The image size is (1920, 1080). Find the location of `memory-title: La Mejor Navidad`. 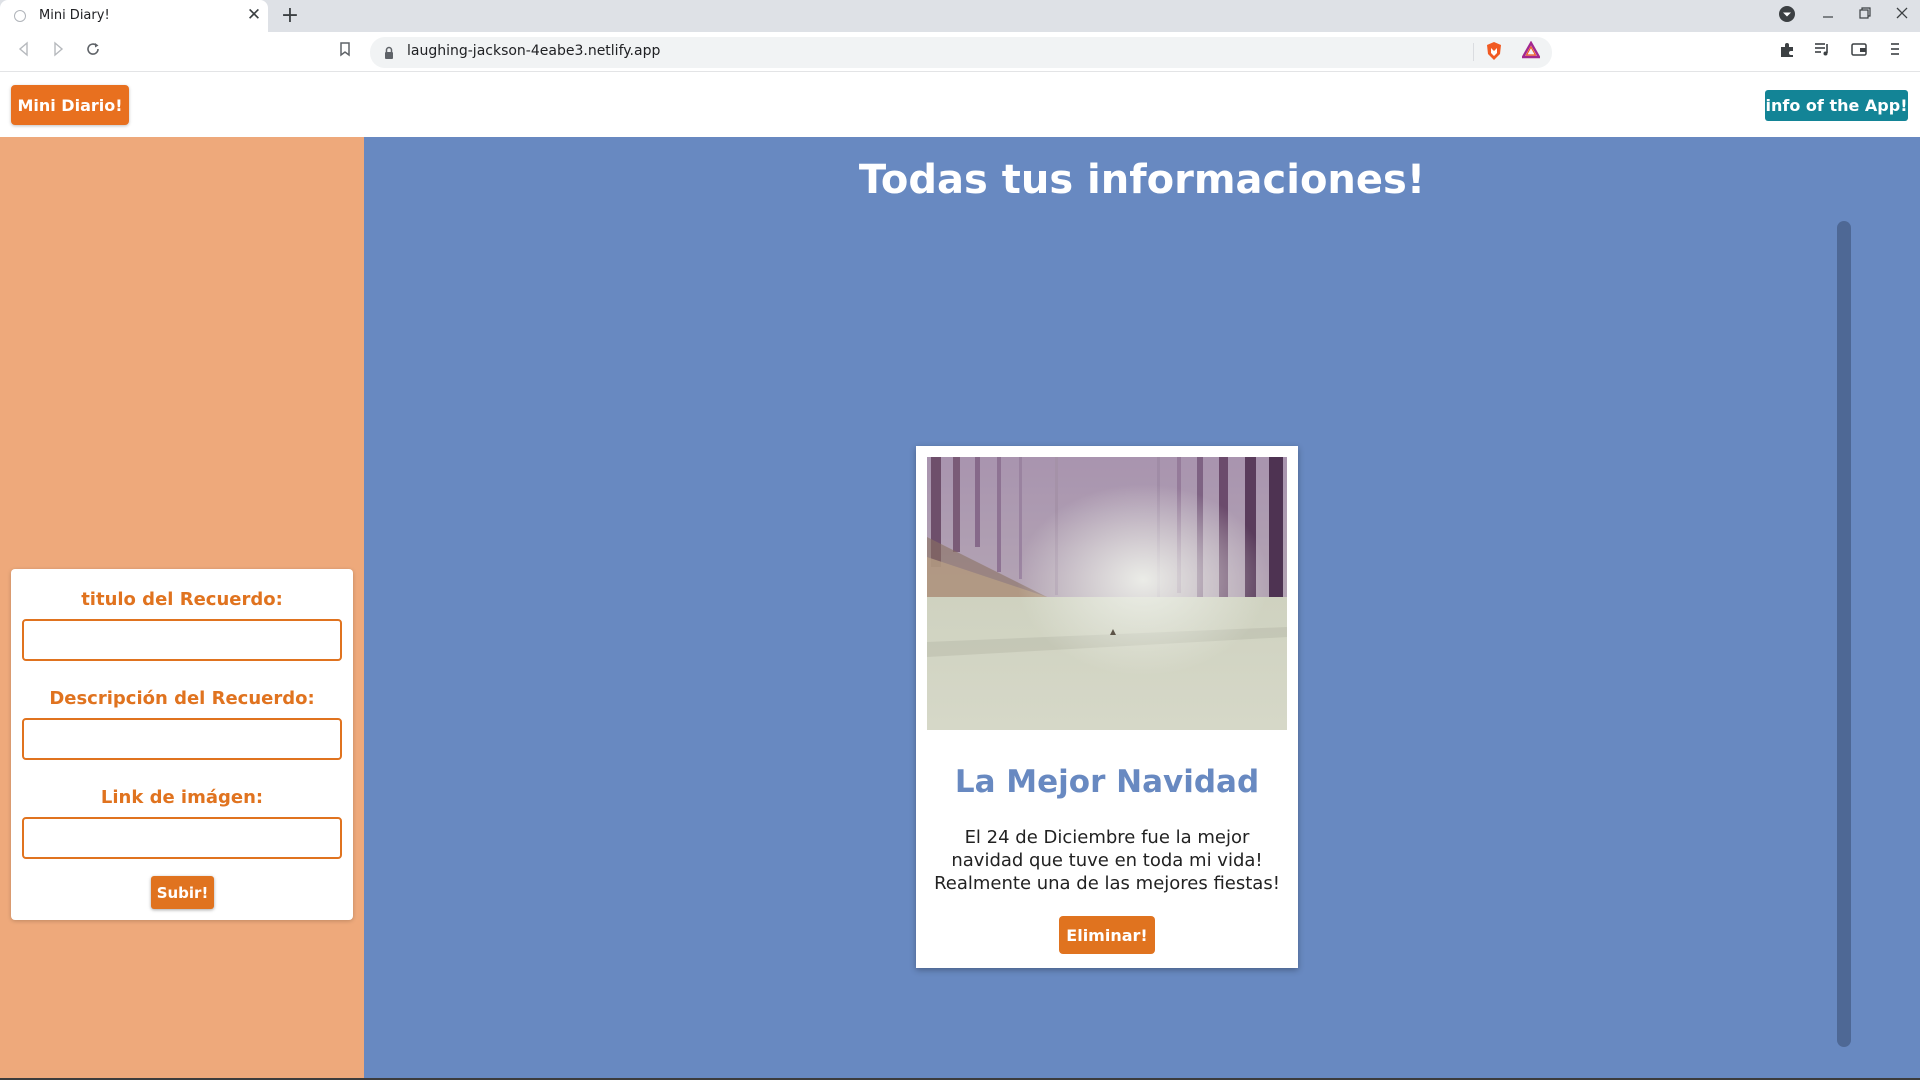

memory-title: La Mejor Navidad is located at coordinates (1107, 782).